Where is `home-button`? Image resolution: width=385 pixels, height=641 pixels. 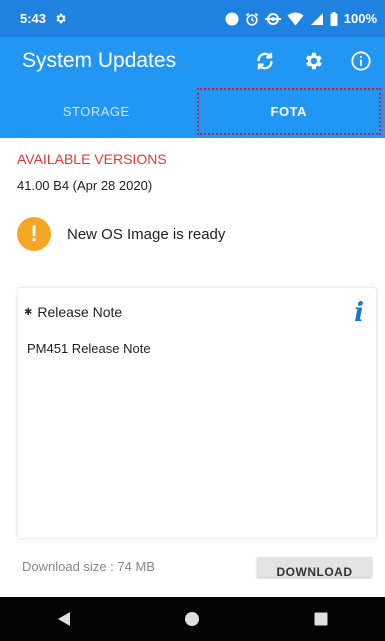 home-button is located at coordinates (192, 619).